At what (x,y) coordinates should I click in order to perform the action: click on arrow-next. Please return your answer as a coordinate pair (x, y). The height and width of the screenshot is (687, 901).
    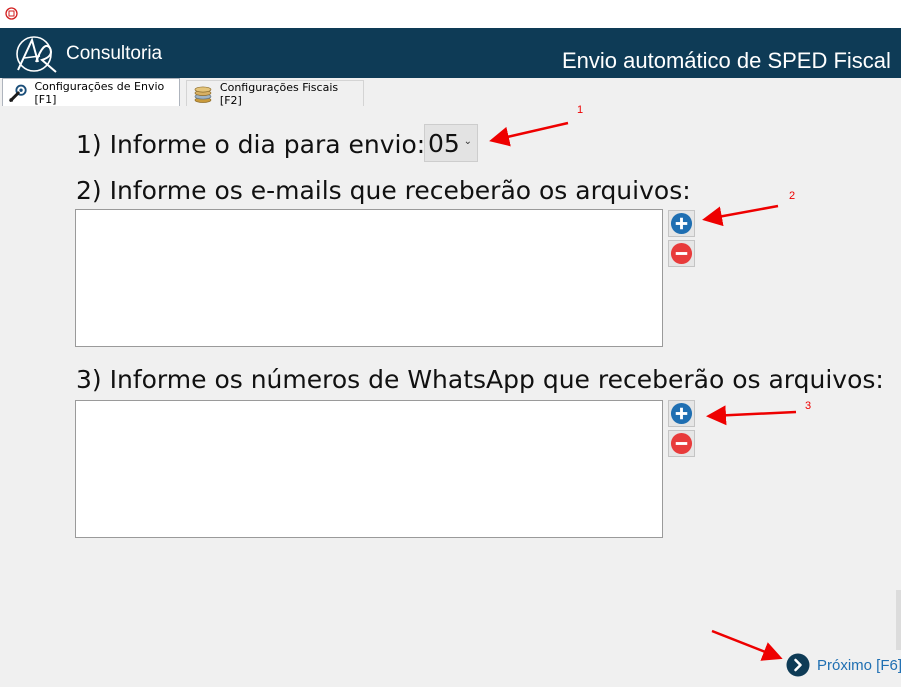
    Looking at the image, I should click on (747, 645).